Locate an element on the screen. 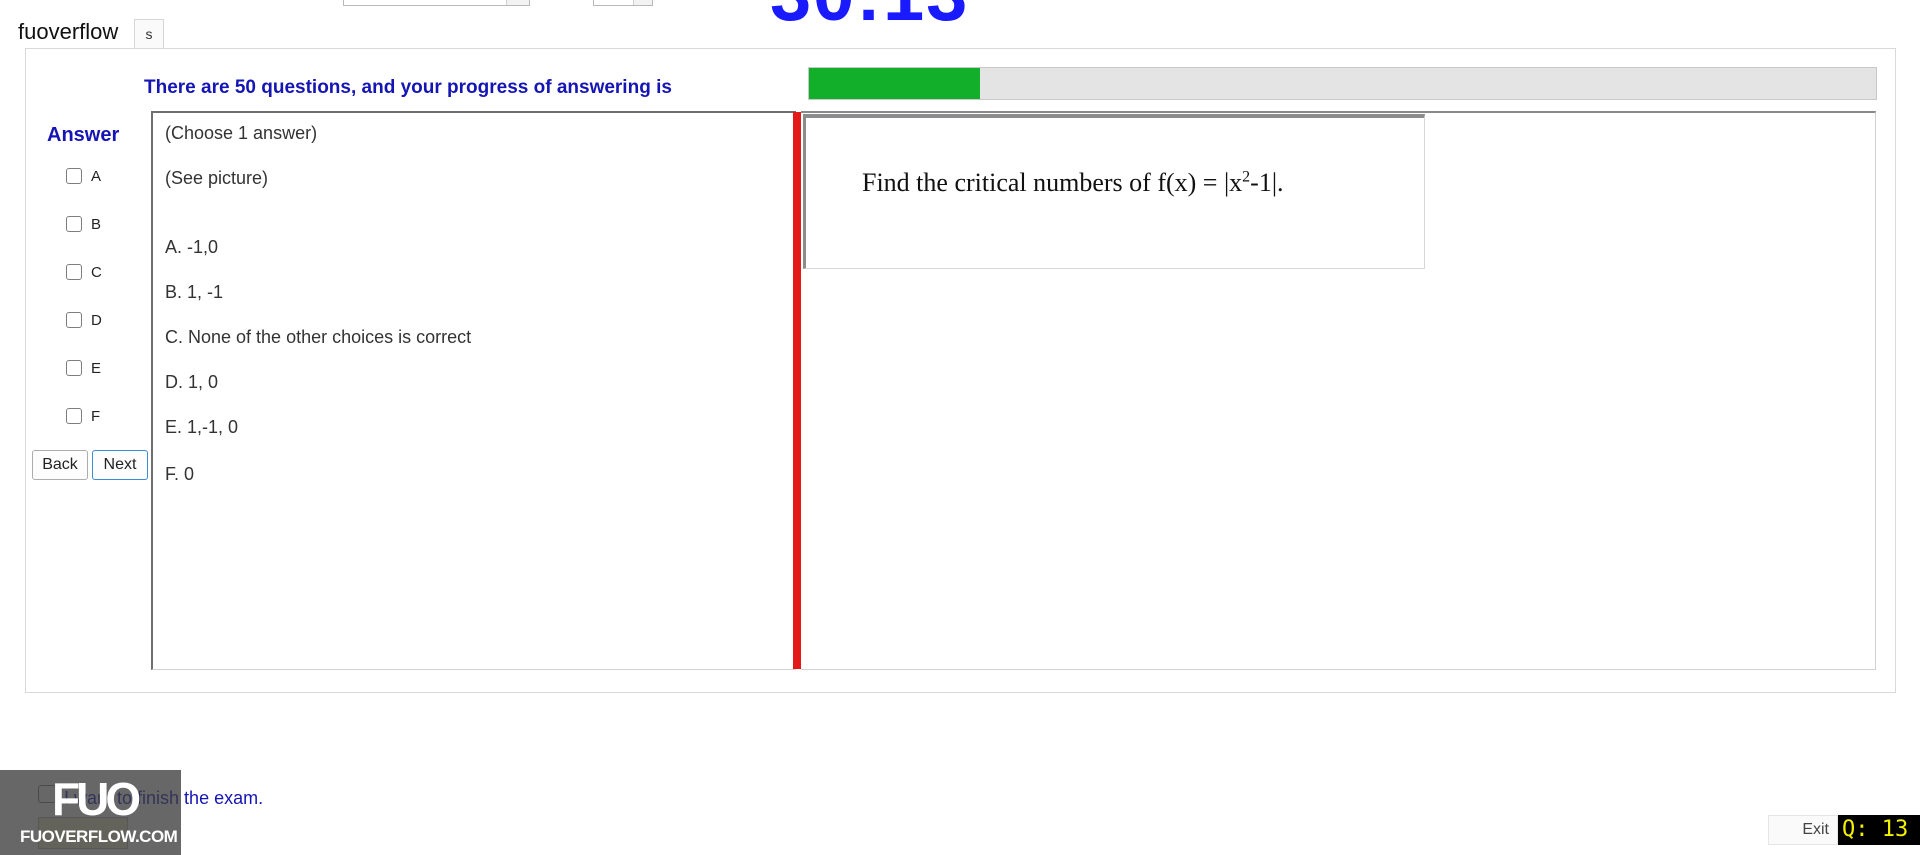  watermark-site-name: FUOVERFLOW.COM is located at coordinates (99, 836).